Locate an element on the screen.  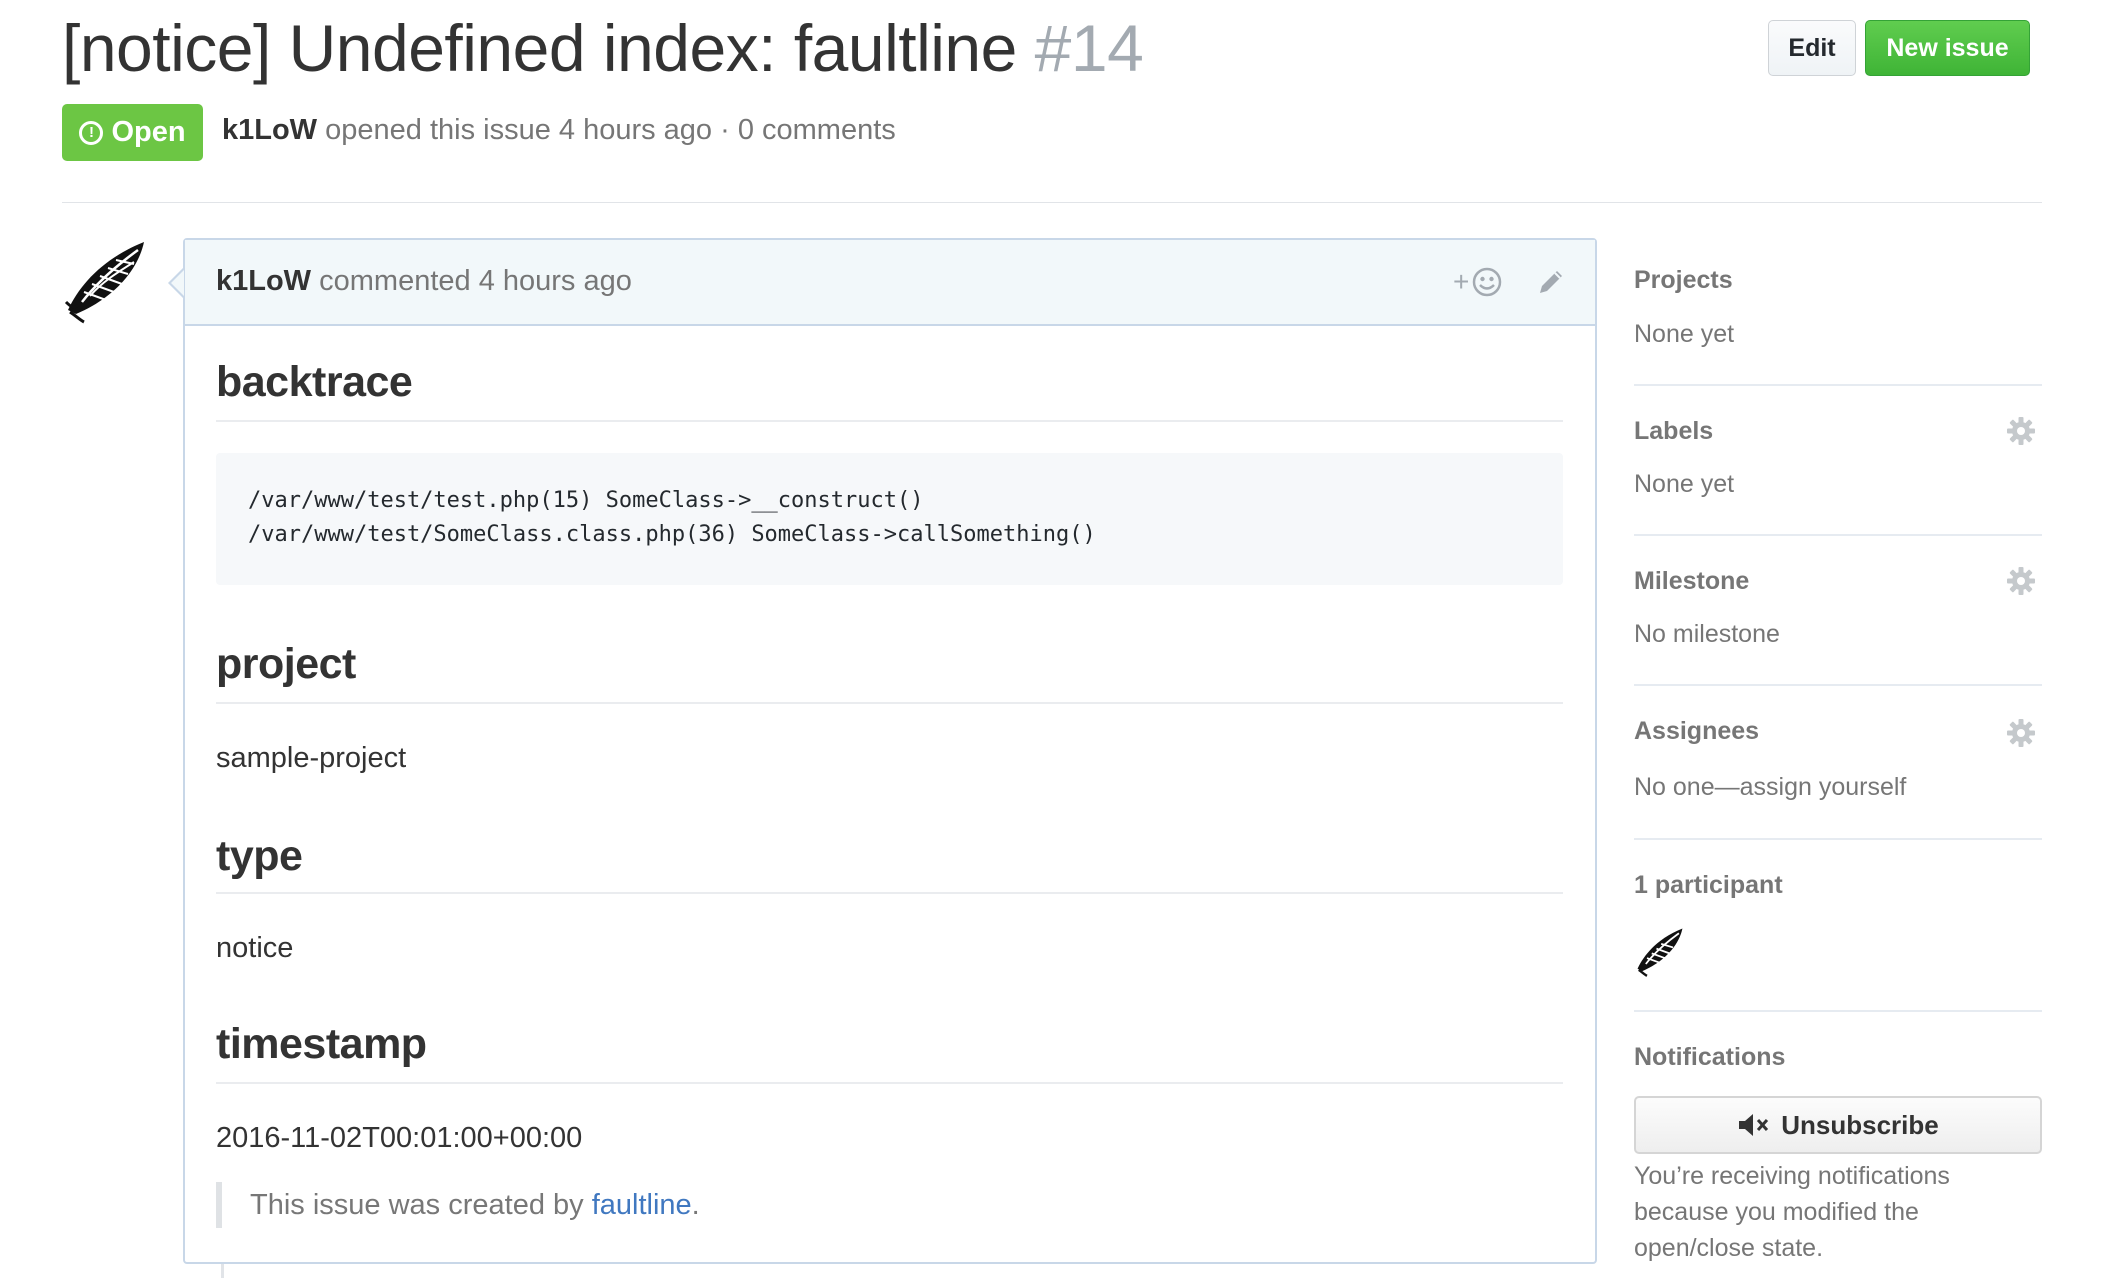
footer-quote: This issue was created by faultline. is located at coordinates (458, 1205).